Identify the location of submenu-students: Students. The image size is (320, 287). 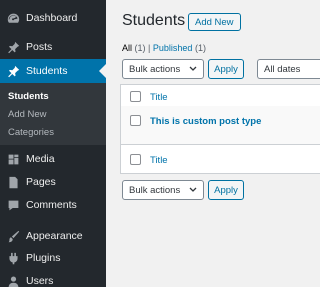
(28, 96).